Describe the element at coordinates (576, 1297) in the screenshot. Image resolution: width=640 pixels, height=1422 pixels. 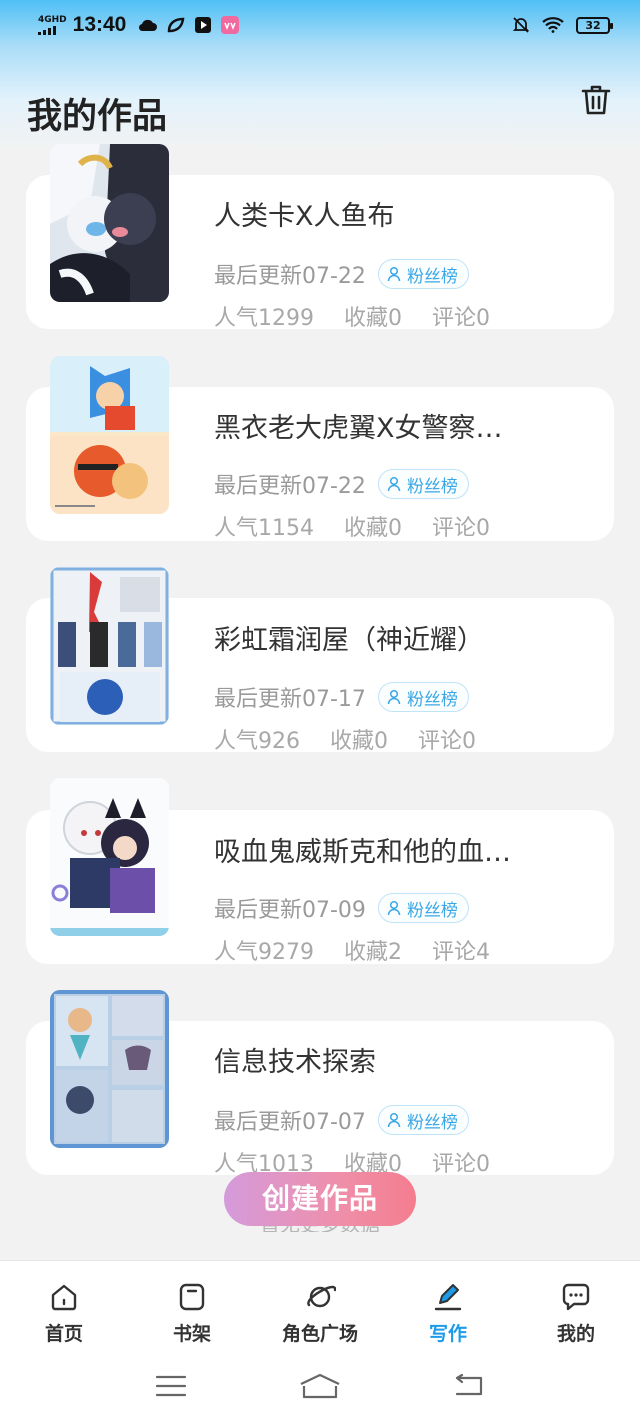
I see `chat-bubble-icon` at that location.